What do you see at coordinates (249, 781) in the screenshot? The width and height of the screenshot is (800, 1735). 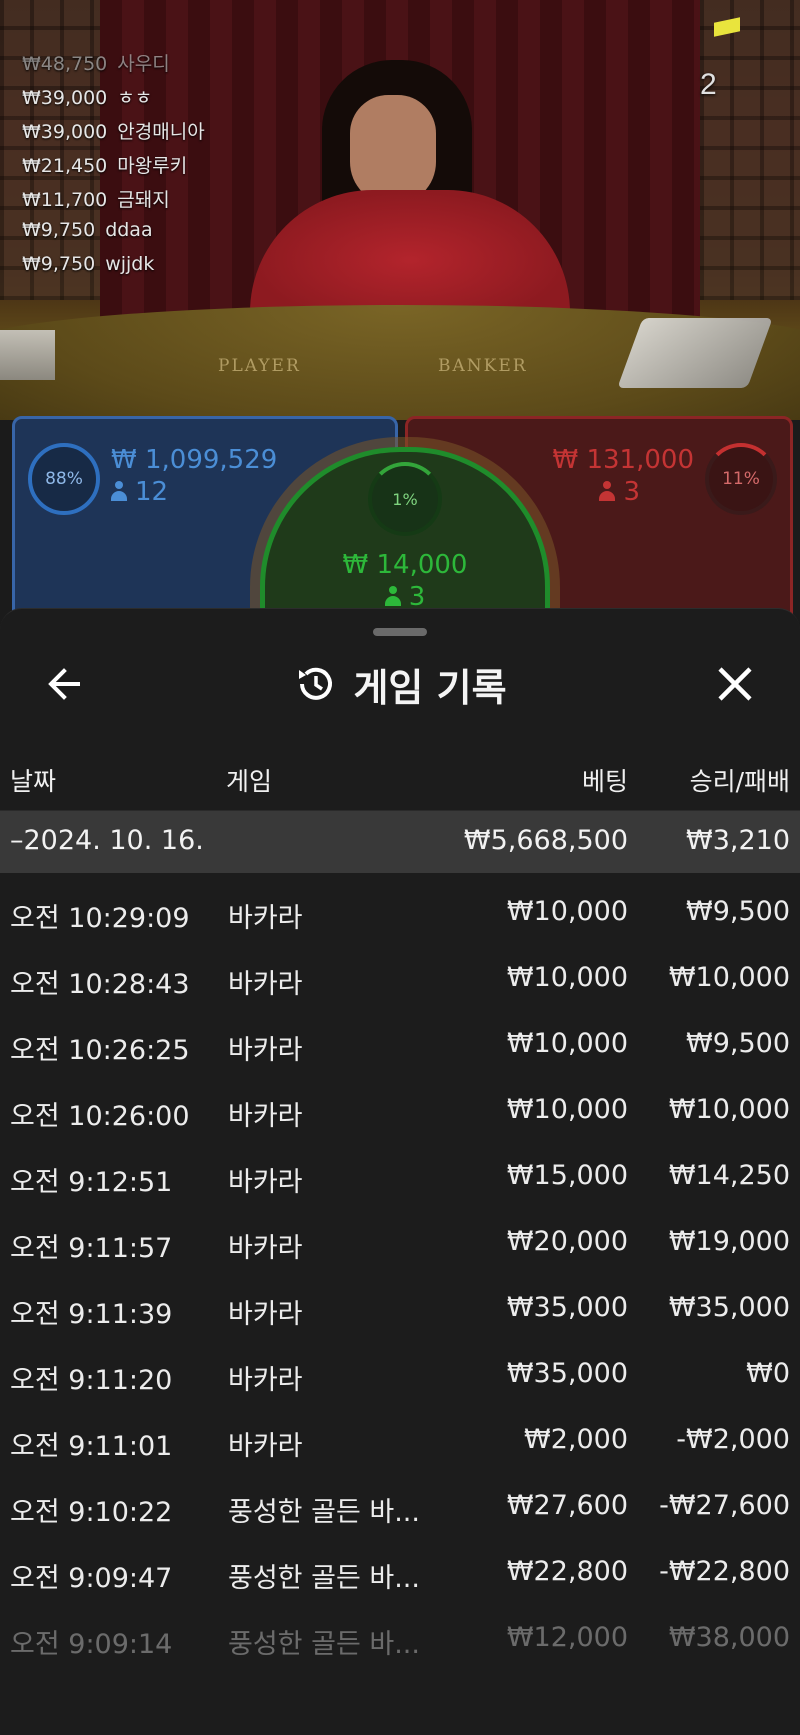 I see `column-header-game: 게임` at bounding box center [249, 781].